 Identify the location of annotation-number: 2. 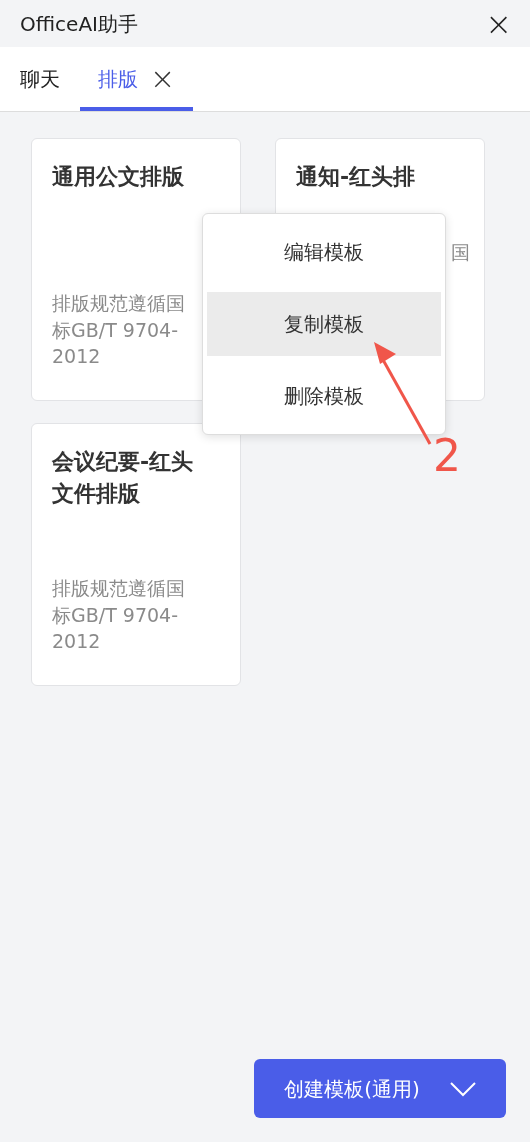
(447, 456).